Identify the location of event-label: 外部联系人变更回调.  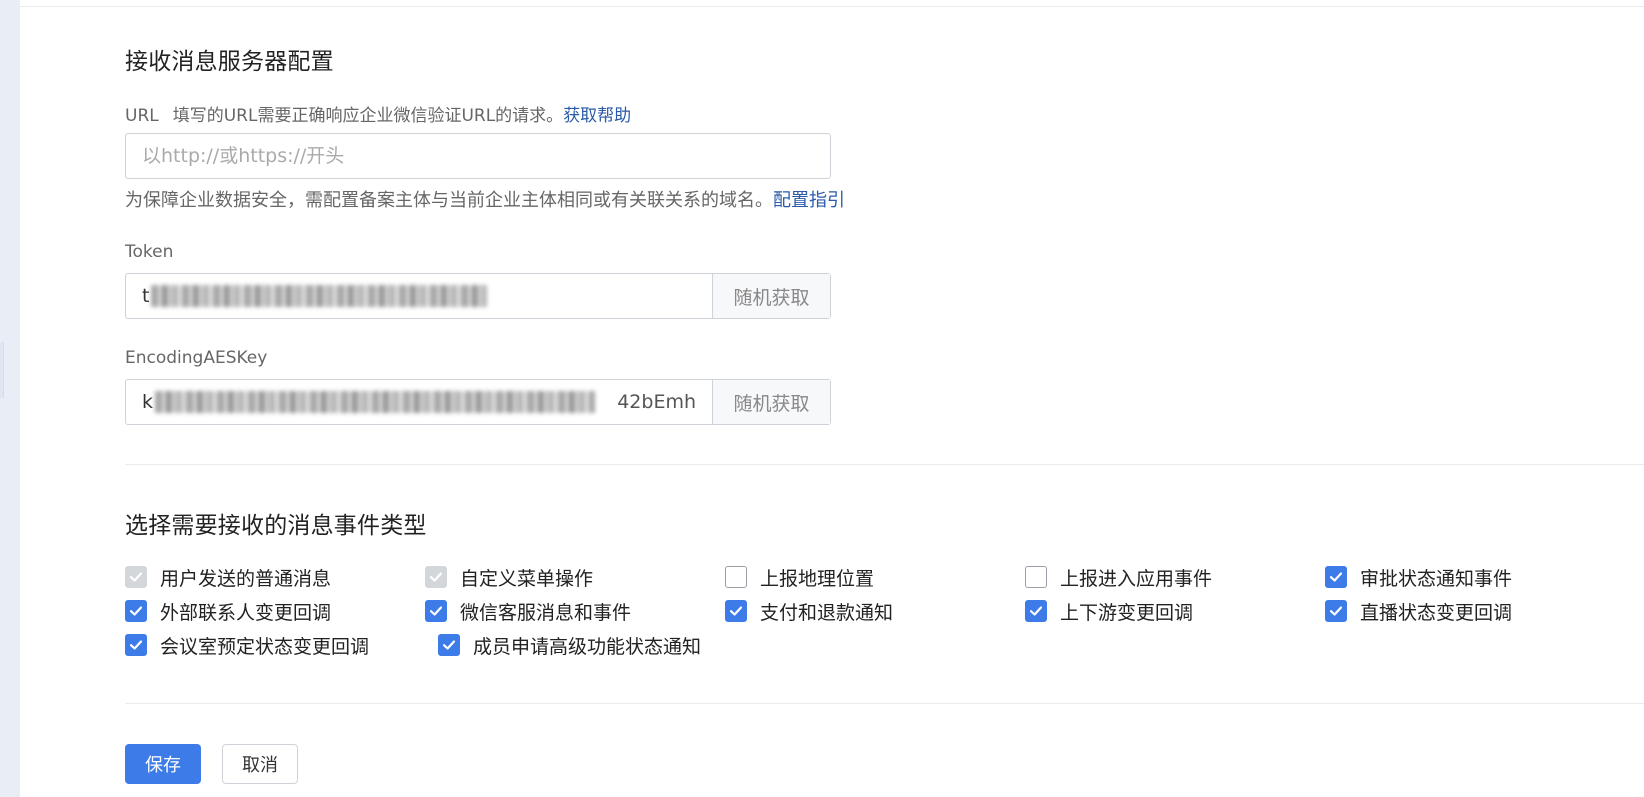
(246, 612).